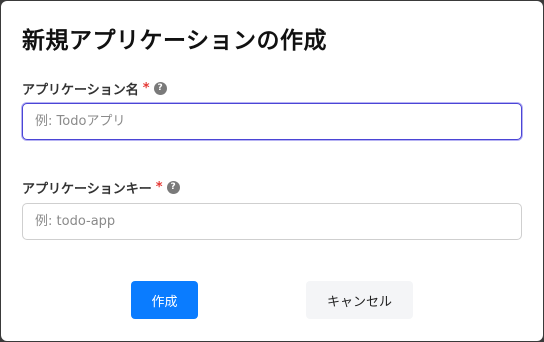  I want to click on app-name-label-row: アプリケーション名 * ?, so click(94, 88).